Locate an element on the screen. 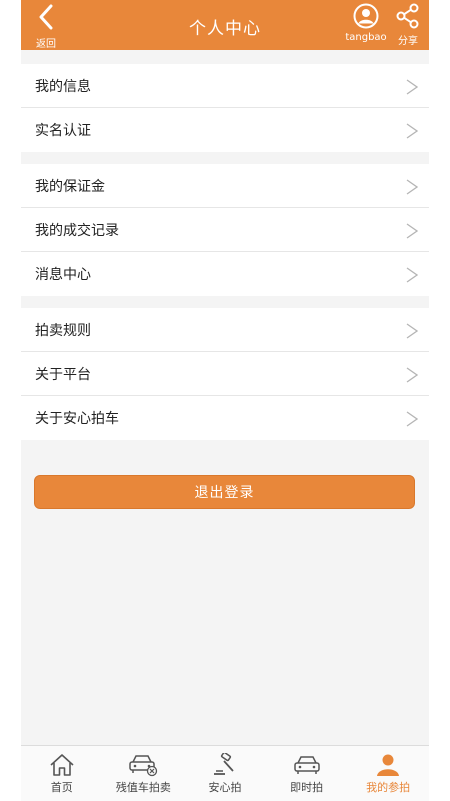  menu-item-about-app: 关于安心拍车 is located at coordinates (225, 418).